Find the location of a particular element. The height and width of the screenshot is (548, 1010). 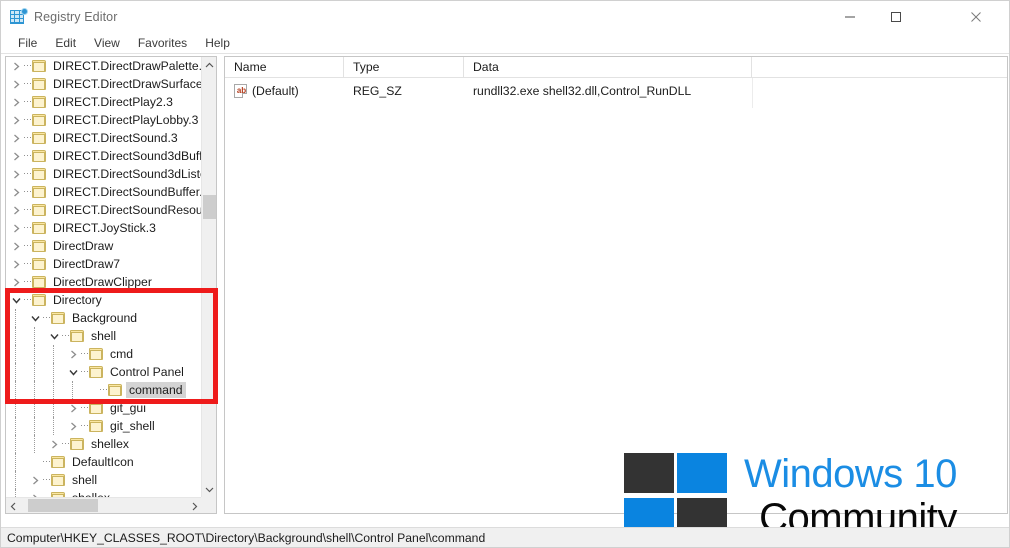

tree-item-label: DIRECT.JoyStick.3 is located at coordinates (104, 228).